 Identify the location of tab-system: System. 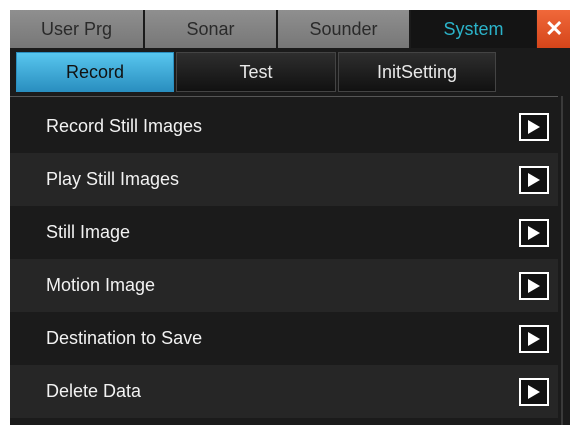
(473, 29).